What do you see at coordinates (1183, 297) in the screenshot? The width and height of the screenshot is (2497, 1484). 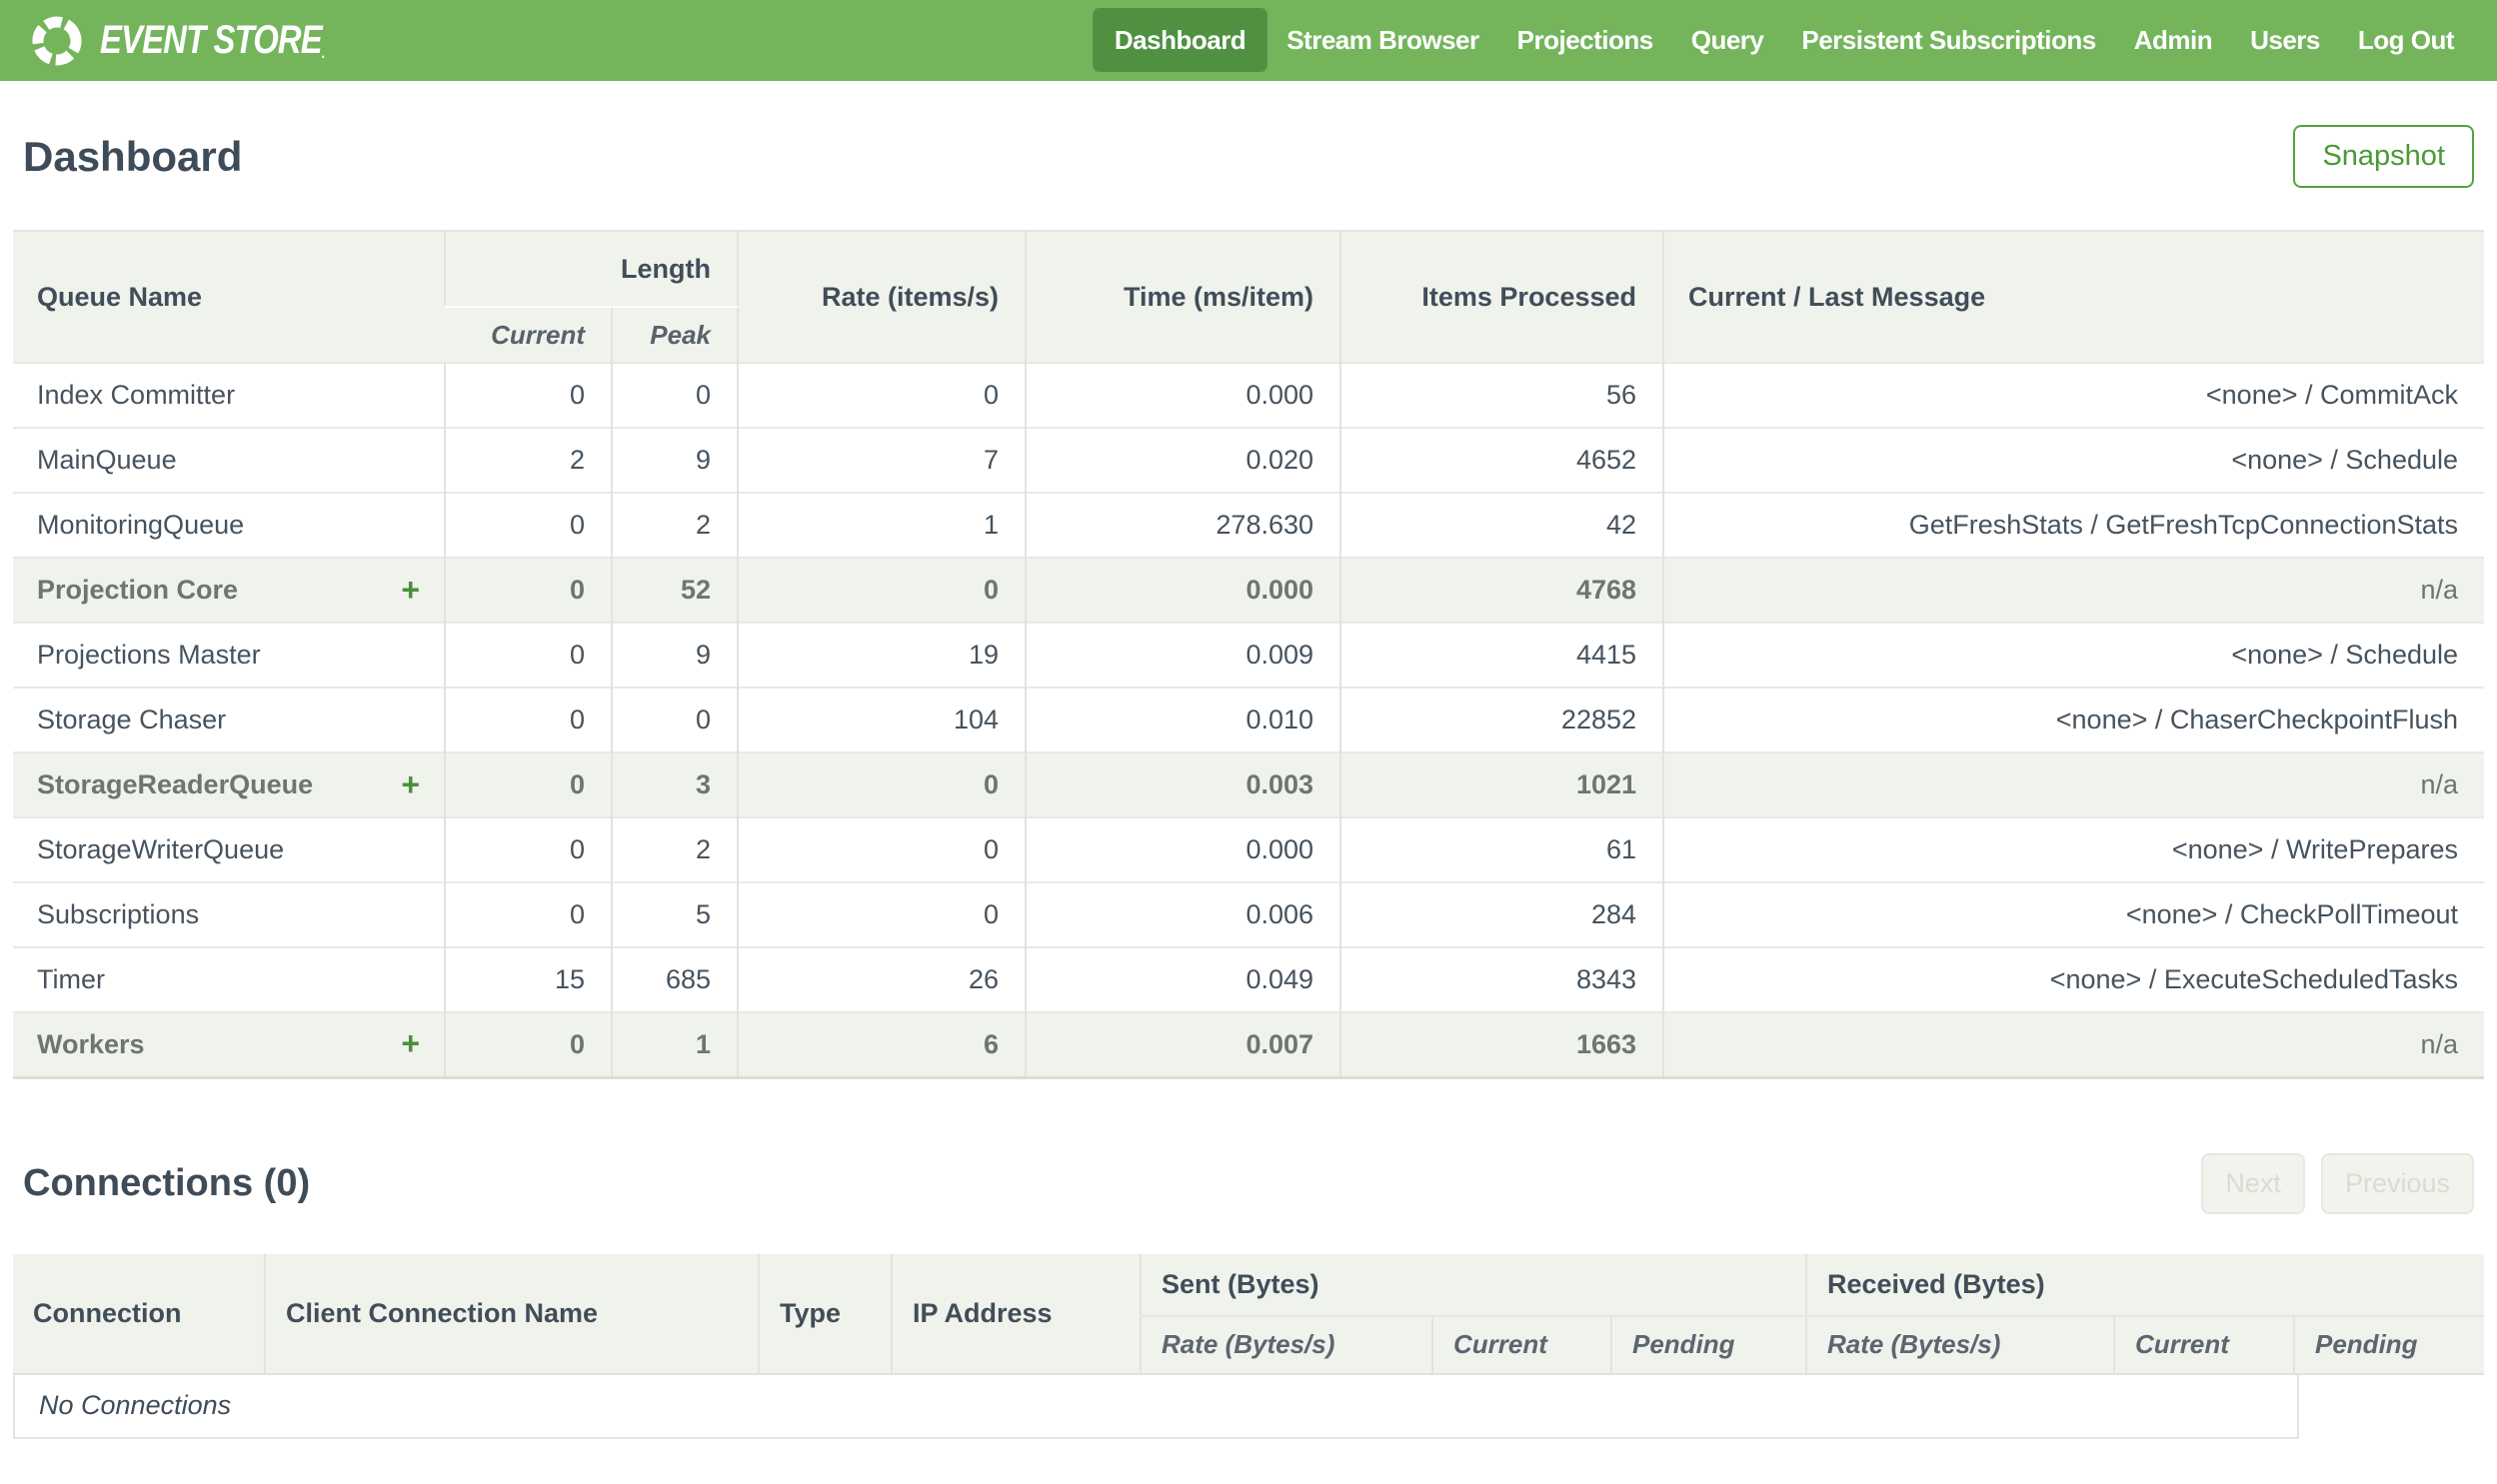 I see `col-time: Time (ms/item)` at bounding box center [1183, 297].